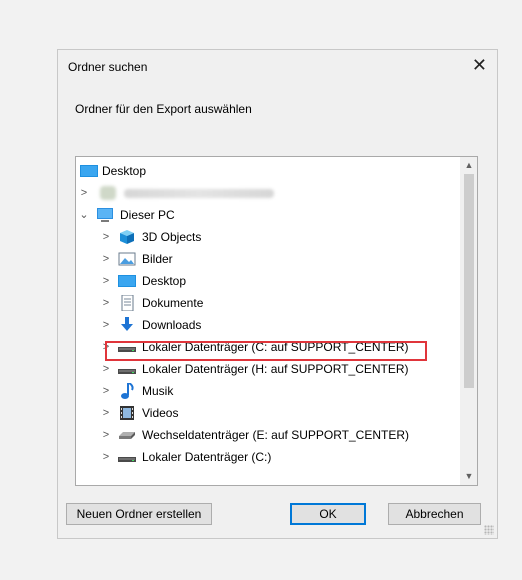 This screenshot has height=580, width=522. I want to click on music-icon, so click(127, 391).